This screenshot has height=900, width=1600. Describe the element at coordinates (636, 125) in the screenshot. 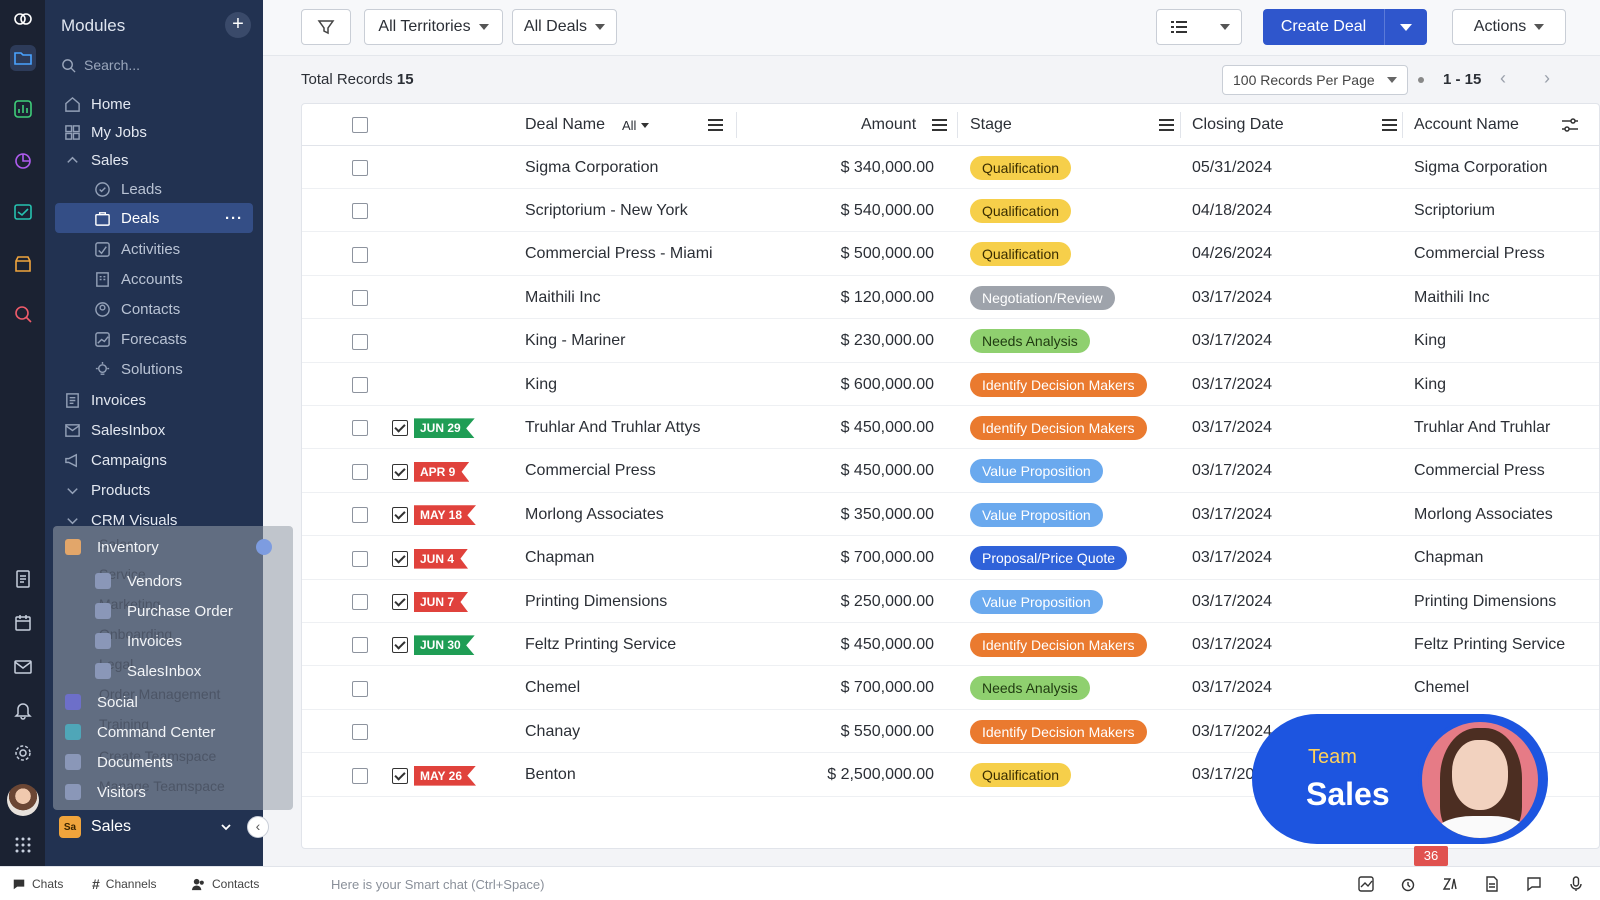

I see `deal-name-filter: All` at that location.